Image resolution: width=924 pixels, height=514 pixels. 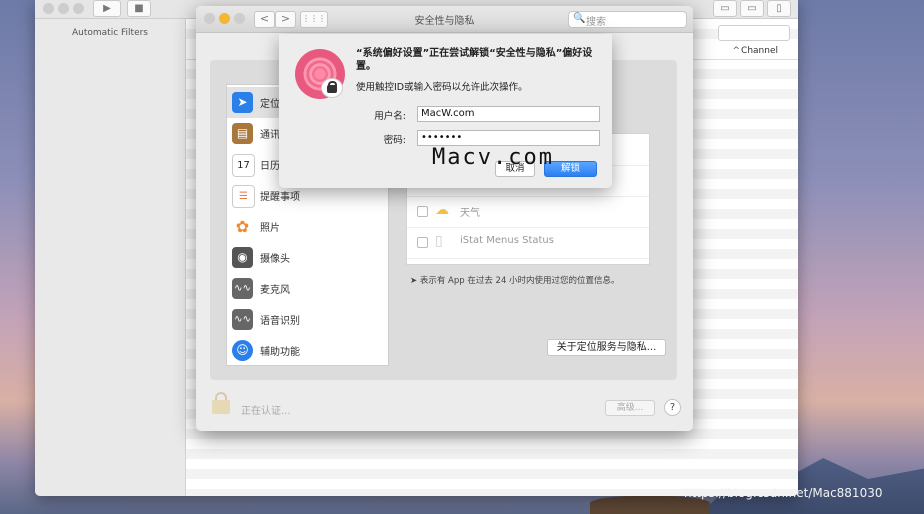 I want to click on username-label: 用户名:, so click(x=390, y=116).